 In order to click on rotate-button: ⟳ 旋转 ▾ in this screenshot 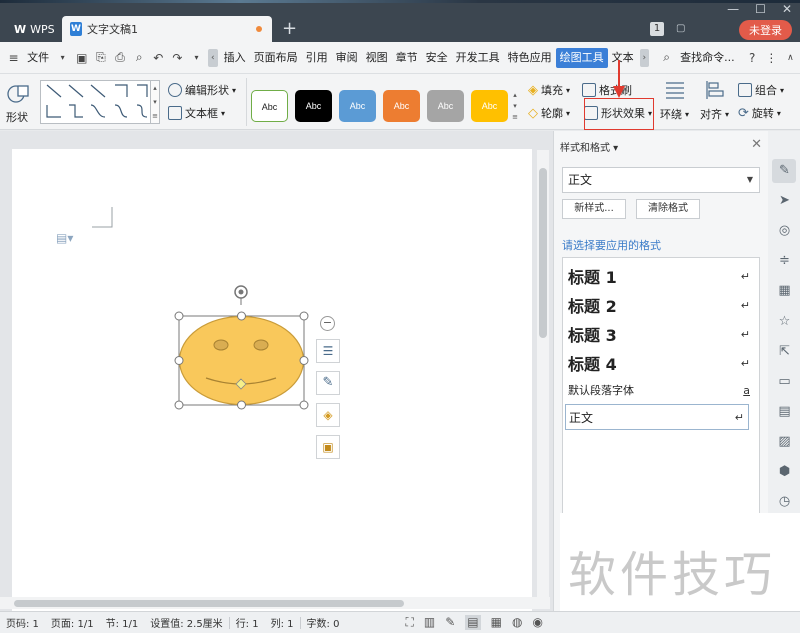, I will do `click(759, 113)`.